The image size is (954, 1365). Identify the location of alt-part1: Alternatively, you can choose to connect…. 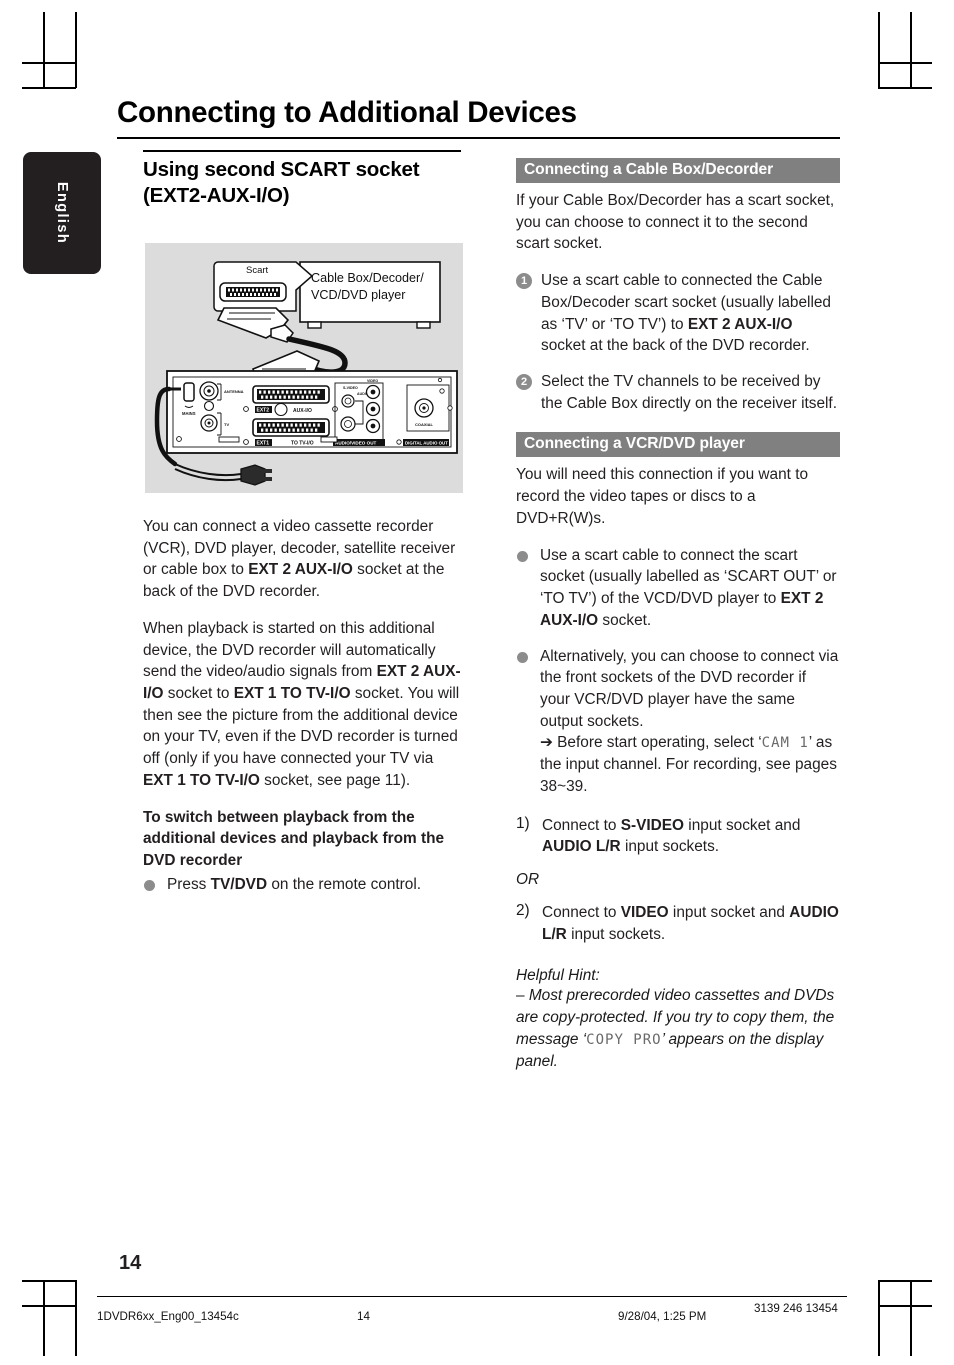
(689, 688).